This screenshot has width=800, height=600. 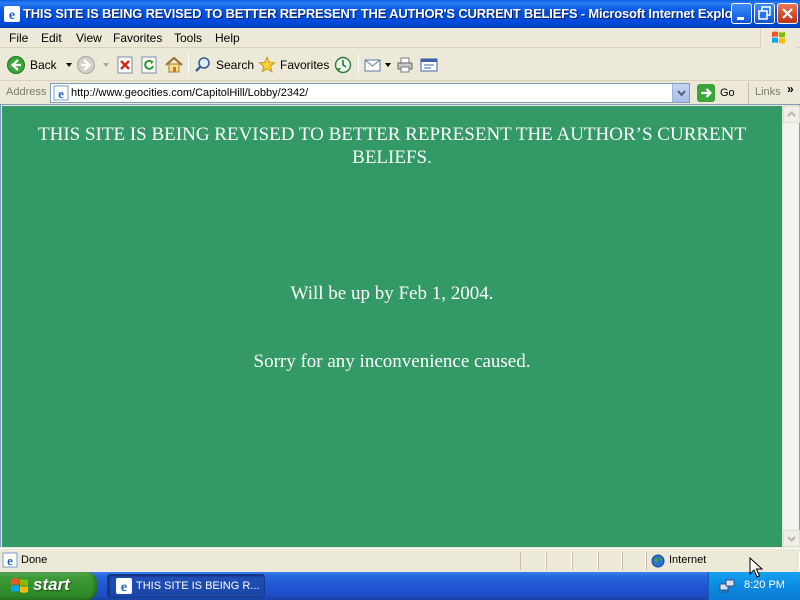 I want to click on status-text: Done, so click(x=34, y=560).